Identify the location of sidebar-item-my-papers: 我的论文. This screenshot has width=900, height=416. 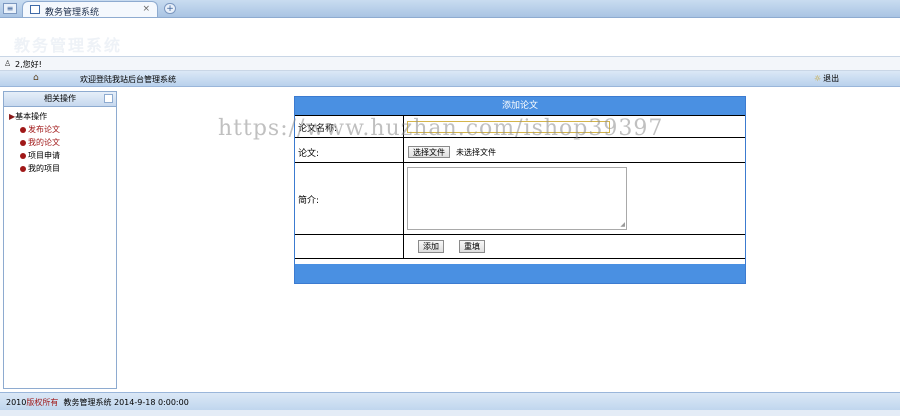
(40, 142).